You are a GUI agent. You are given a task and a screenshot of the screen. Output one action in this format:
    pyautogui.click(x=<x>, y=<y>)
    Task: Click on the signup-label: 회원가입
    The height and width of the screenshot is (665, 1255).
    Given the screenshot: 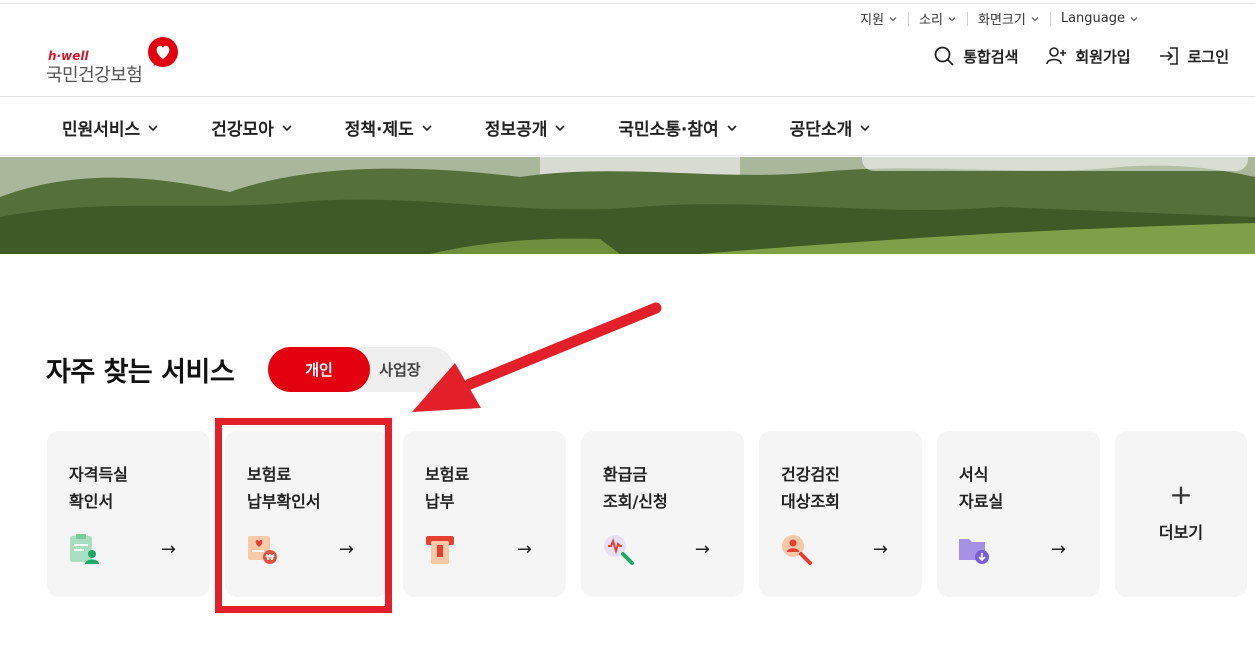 What is the action you would take?
    pyautogui.click(x=1103, y=56)
    